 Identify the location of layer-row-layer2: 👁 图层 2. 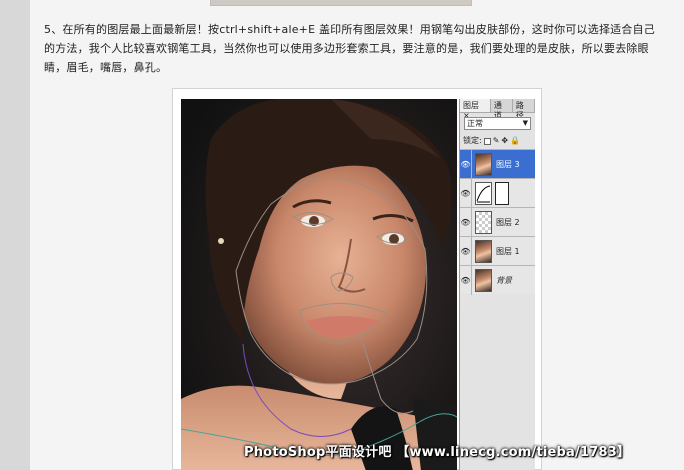
(497, 222).